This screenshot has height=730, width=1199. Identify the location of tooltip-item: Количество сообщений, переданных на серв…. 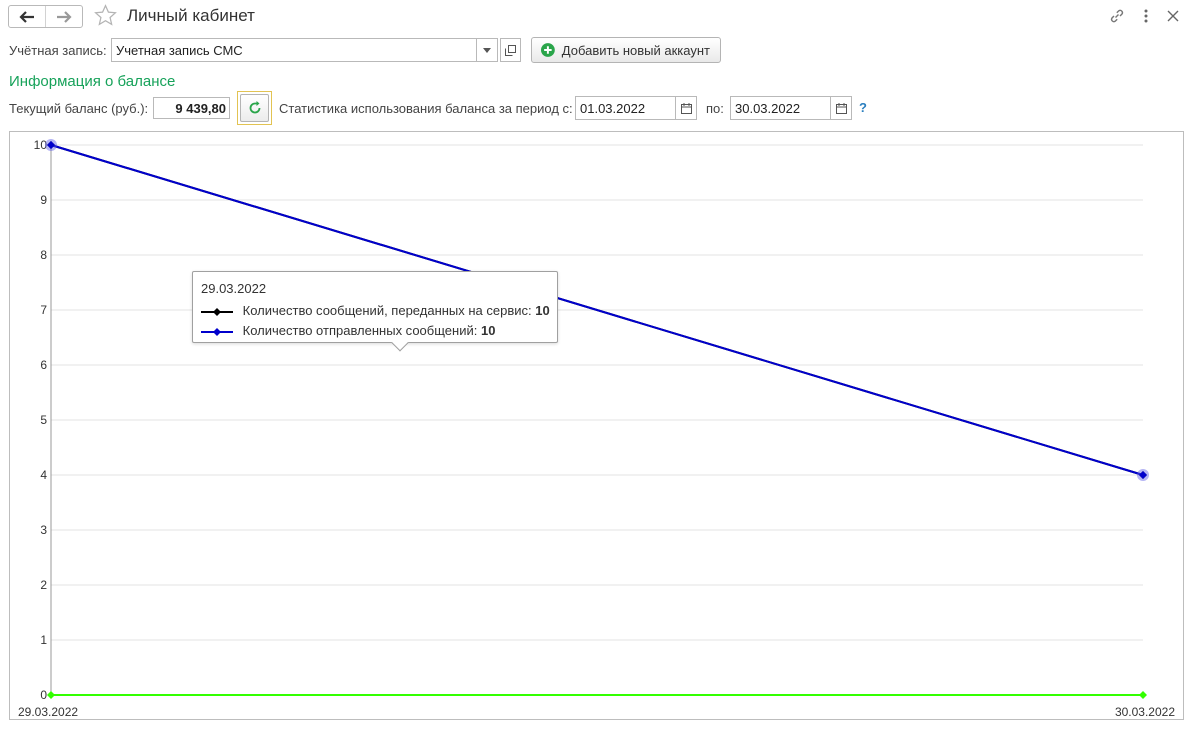
(375, 311).